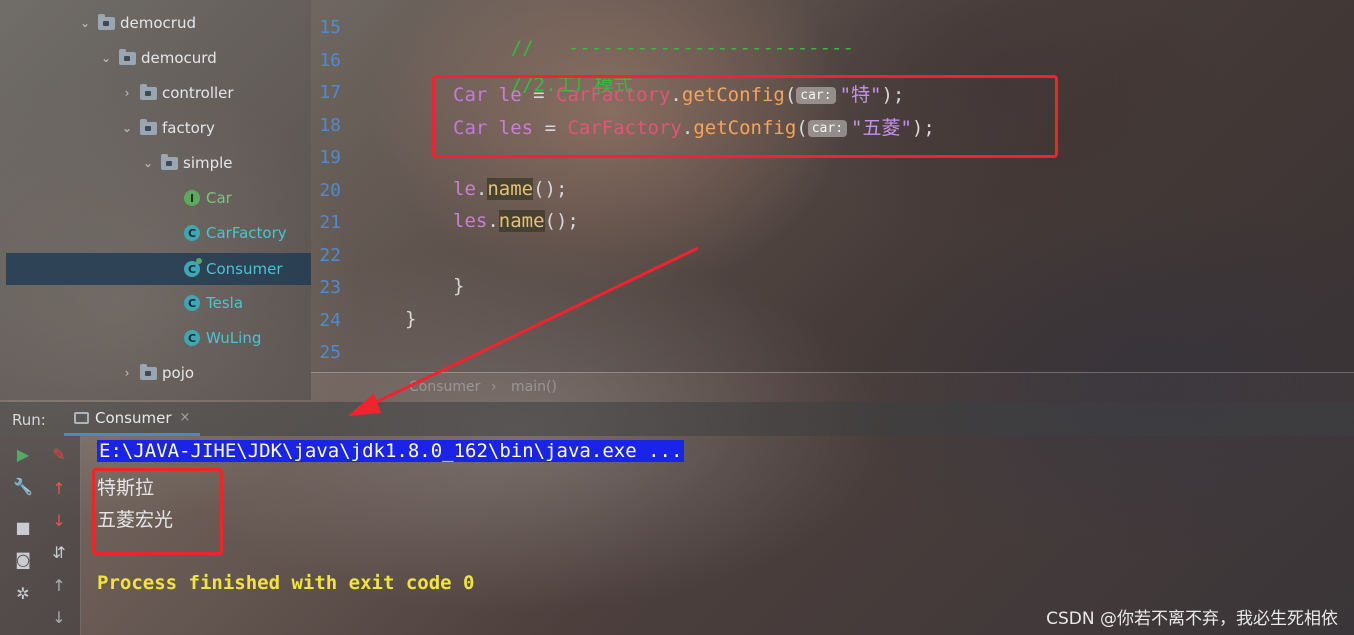  I want to click on line-number: 18, so click(330, 125).